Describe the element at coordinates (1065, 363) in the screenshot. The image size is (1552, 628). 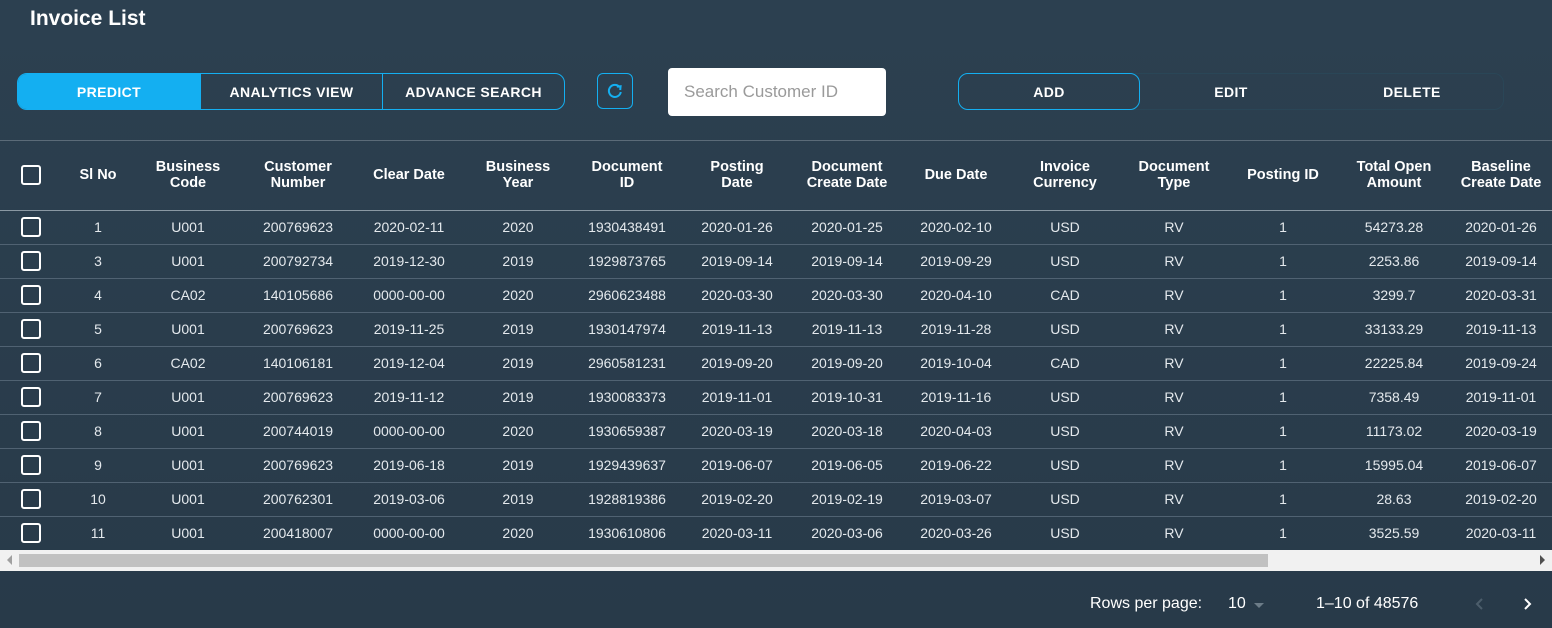
I see `table-cell: CAD` at that location.